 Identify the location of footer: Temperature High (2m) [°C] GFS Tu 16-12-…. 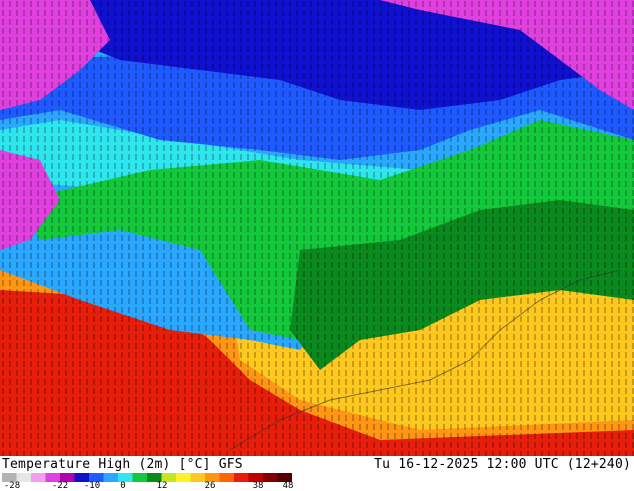
(317, 473).